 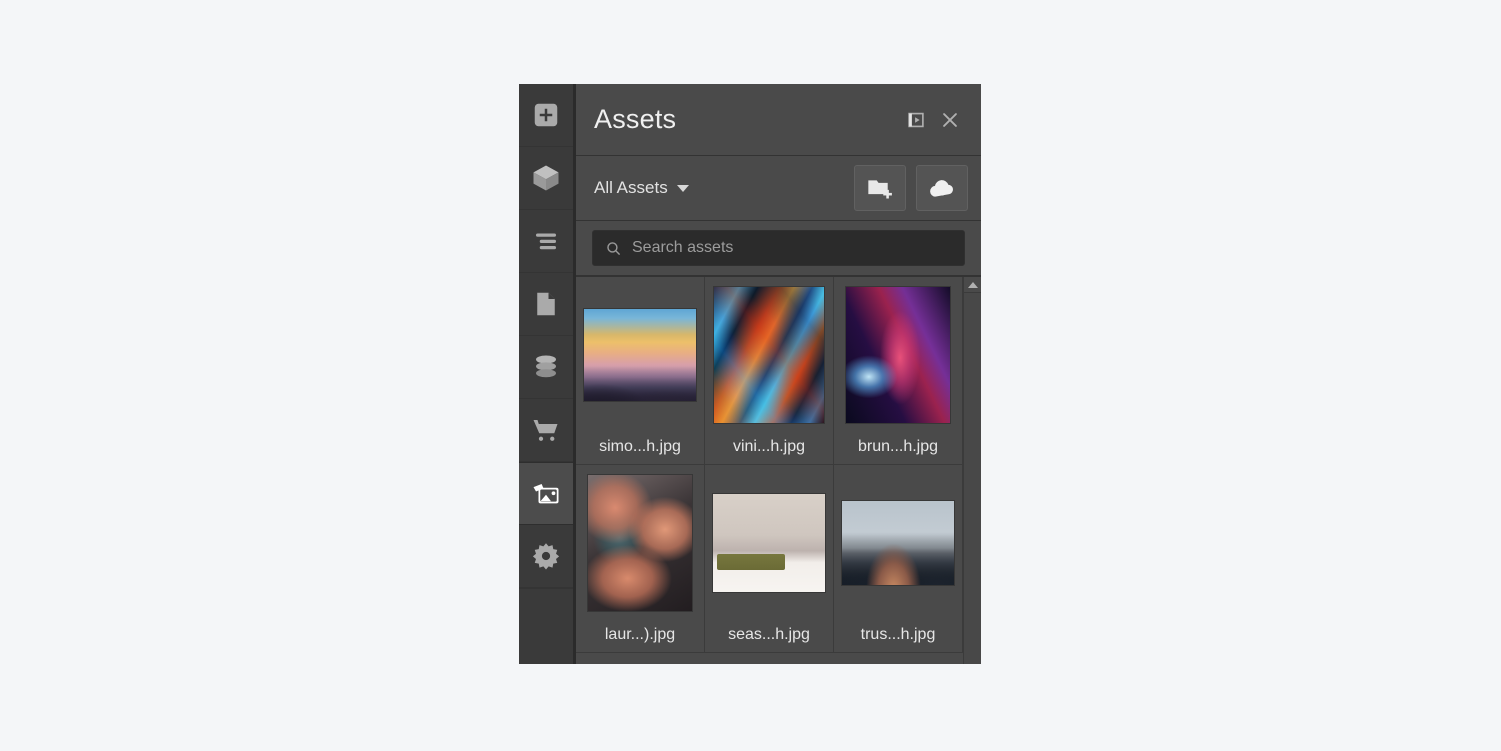 I want to click on chevron-up-icon, so click(x=972, y=284).